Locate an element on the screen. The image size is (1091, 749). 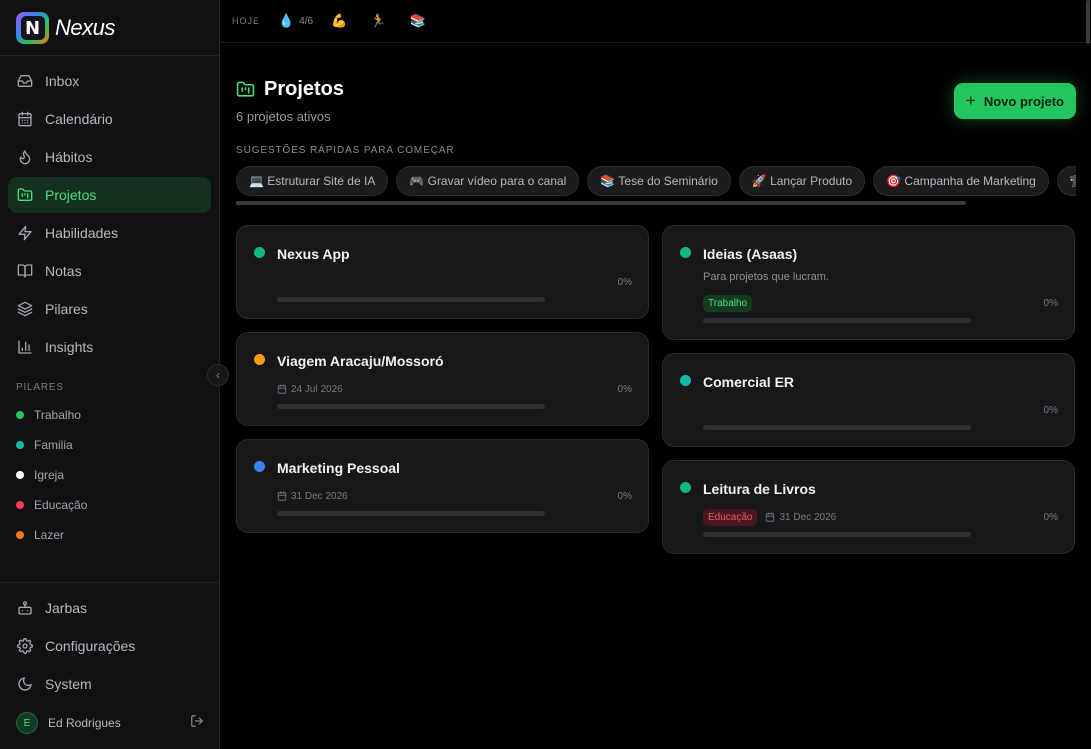
habit-emoji: 🏃 is located at coordinates (378, 21).